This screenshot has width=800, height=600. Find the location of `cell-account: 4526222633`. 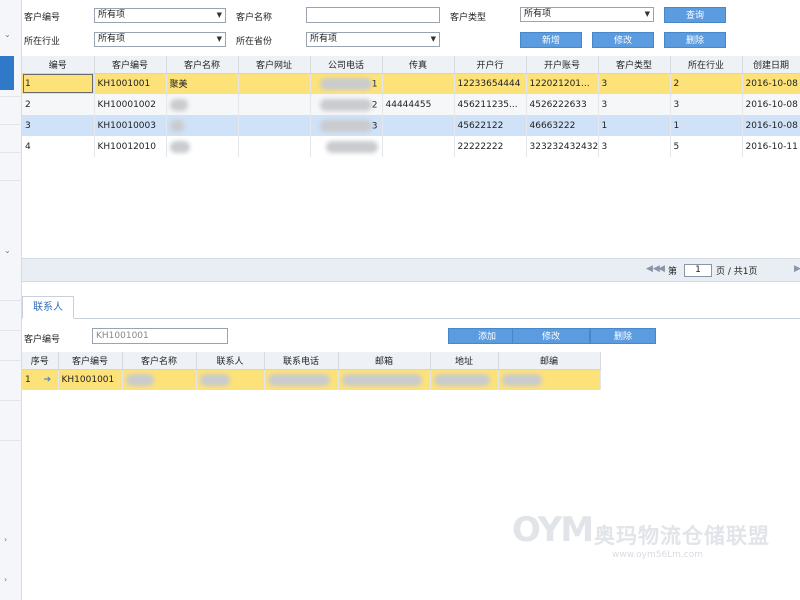

cell-account: 4526222633 is located at coordinates (562, 104).